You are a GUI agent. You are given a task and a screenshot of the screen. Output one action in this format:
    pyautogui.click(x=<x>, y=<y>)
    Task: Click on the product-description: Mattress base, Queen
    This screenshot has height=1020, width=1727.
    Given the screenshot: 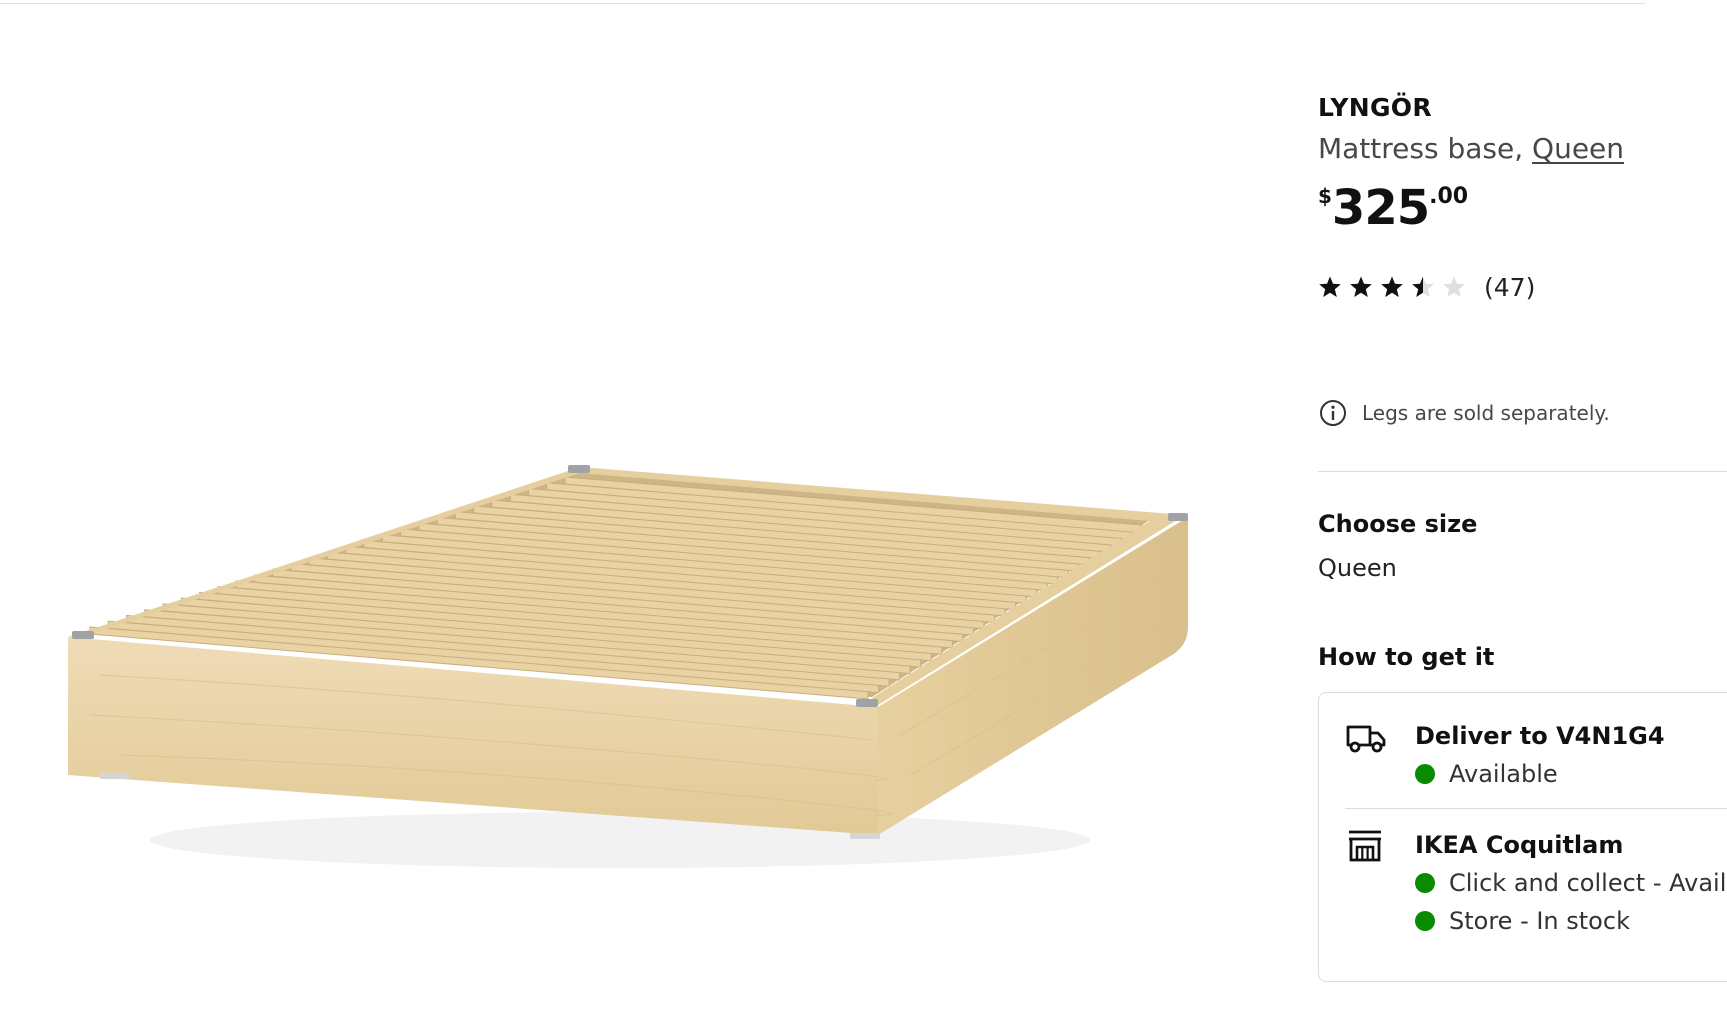 What is the action you would take?
    pyautogui.click(x=1471, y=148)
    